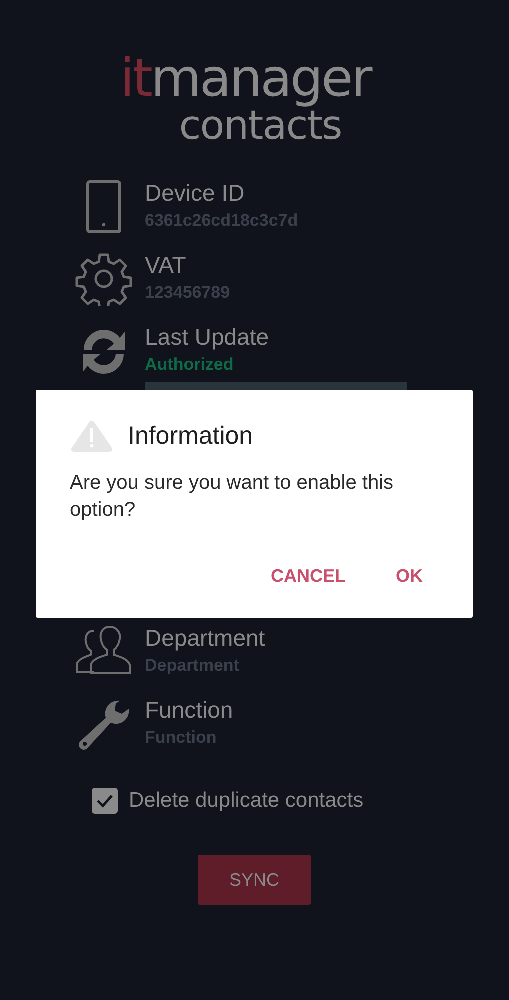 This screenshot has width=509, height=1000. What do you see at coordinates (254, 880) in the screenshot?
I see `sync-button: SYNC` at bounding box center [254, 880].